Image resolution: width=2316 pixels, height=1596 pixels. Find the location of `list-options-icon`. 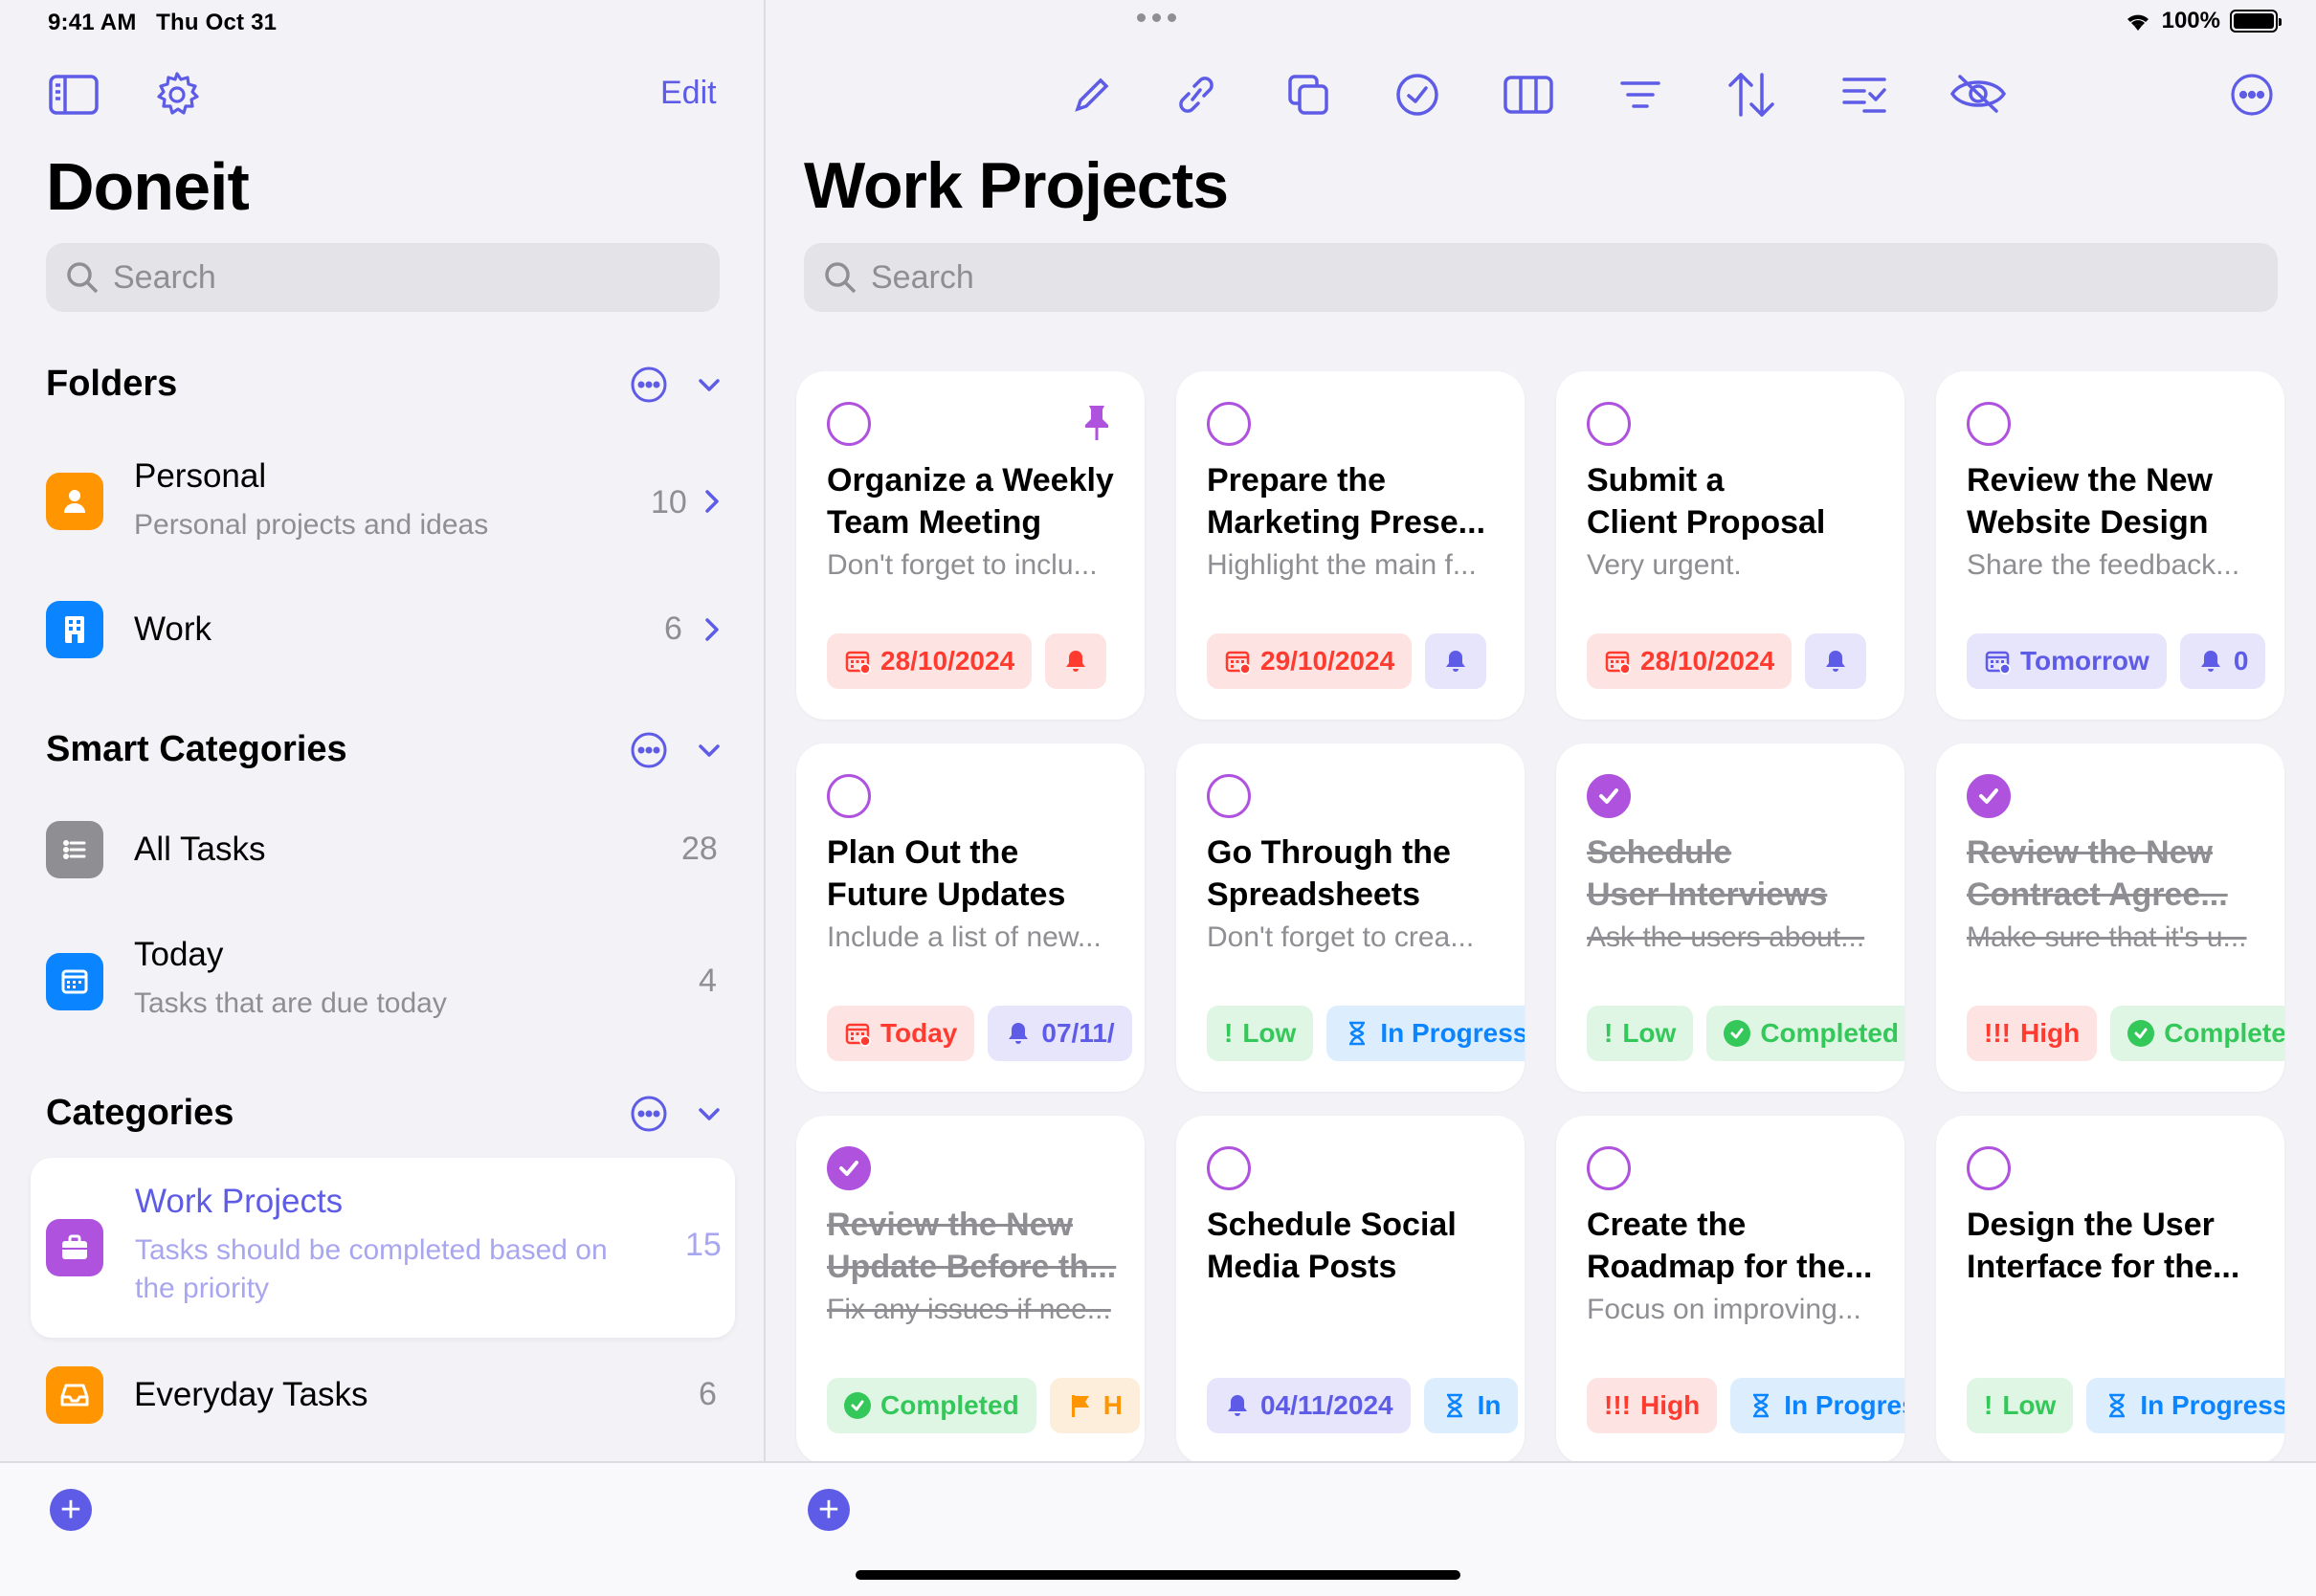

list-options-icon is located at coordinates (1864, 95).